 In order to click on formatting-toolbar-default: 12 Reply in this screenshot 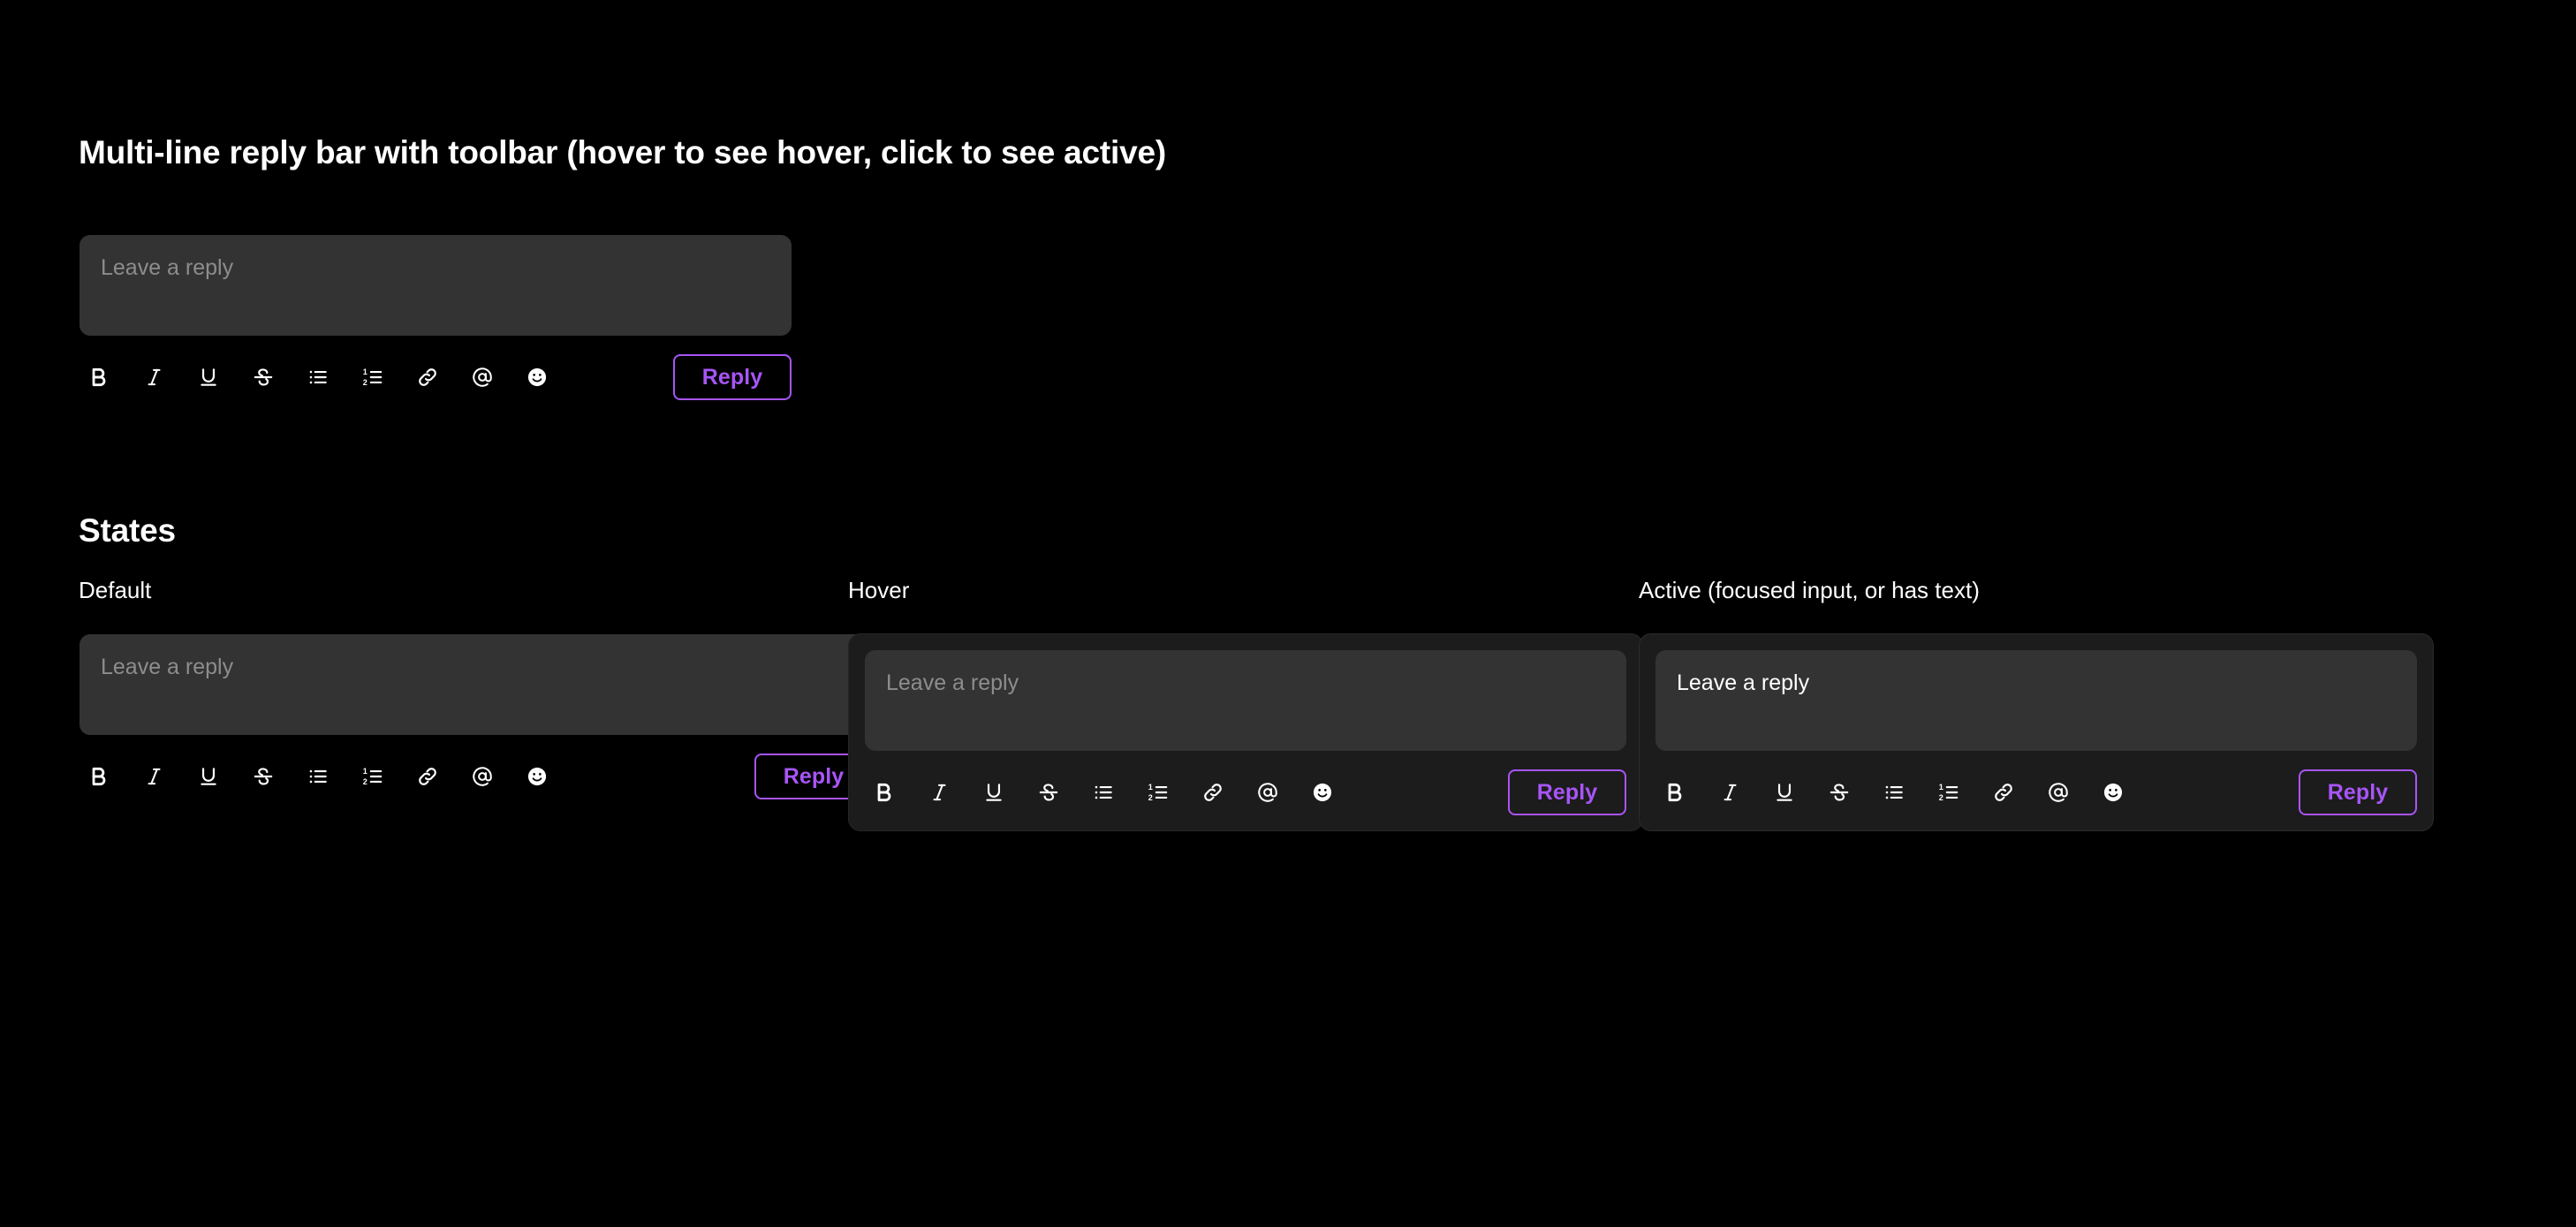, I will do `click(477, 776)`.